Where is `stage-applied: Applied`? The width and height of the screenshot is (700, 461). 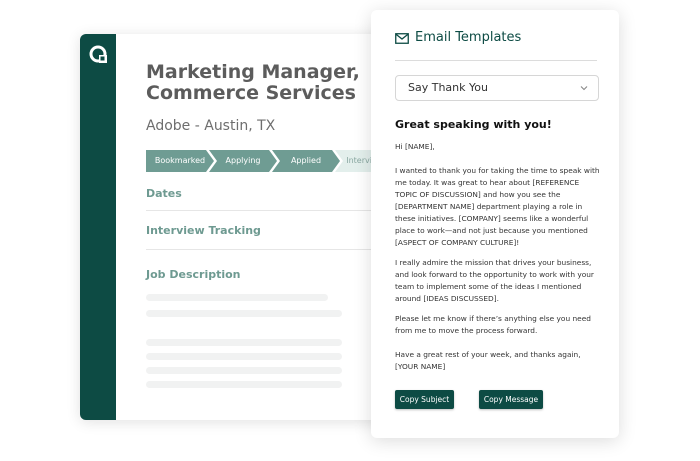
stage-applied: Applied is located at coordinates (306, 161).